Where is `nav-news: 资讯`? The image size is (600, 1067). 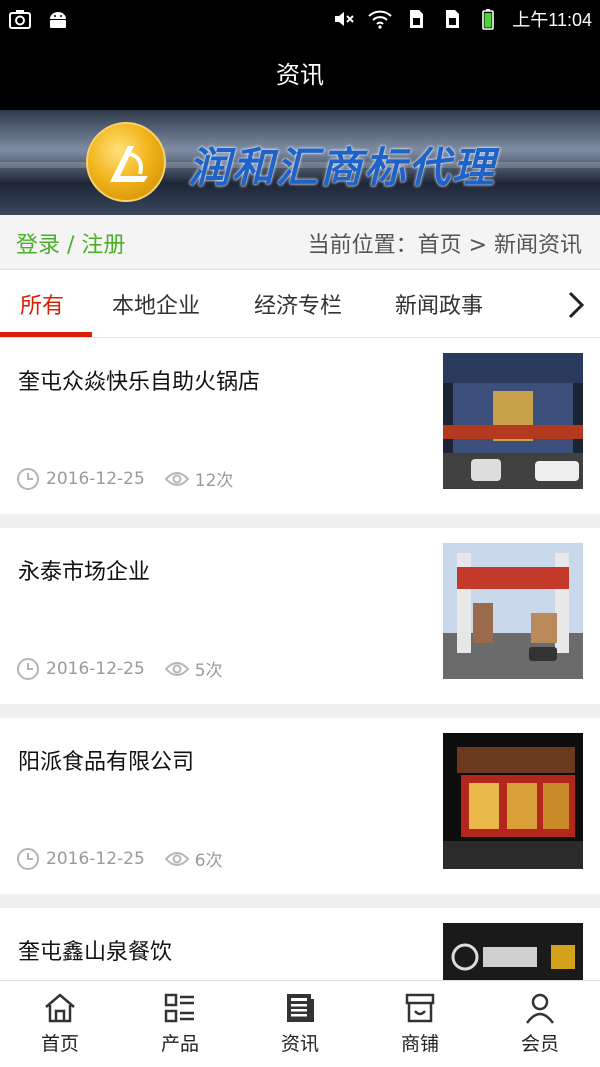 nav-news: 资讯 is located at coordinates (300, 1024).